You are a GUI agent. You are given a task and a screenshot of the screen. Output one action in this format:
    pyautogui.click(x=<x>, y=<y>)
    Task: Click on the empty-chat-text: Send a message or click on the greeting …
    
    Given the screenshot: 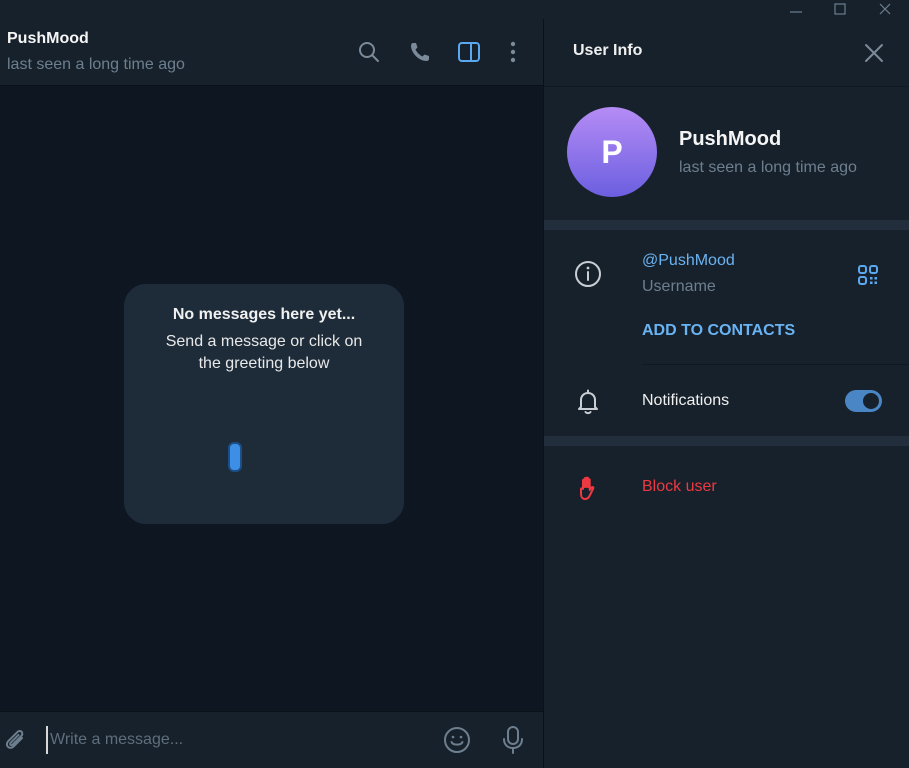 What is the action you would take?
    pyautogui.click(x=264, y=352)
    